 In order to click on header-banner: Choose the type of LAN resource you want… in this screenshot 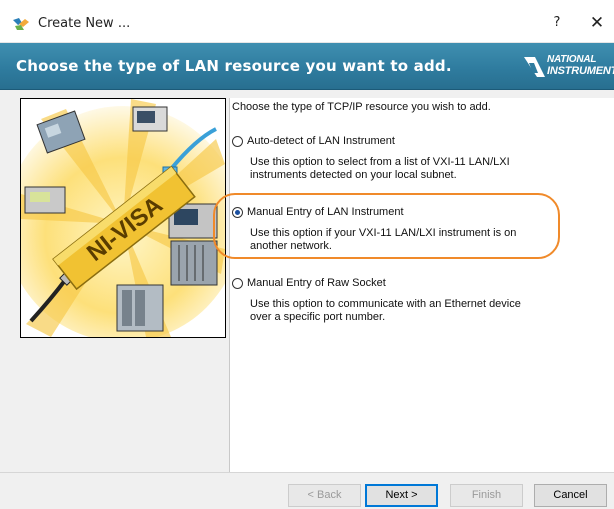, I will do `click(307, 66)`.